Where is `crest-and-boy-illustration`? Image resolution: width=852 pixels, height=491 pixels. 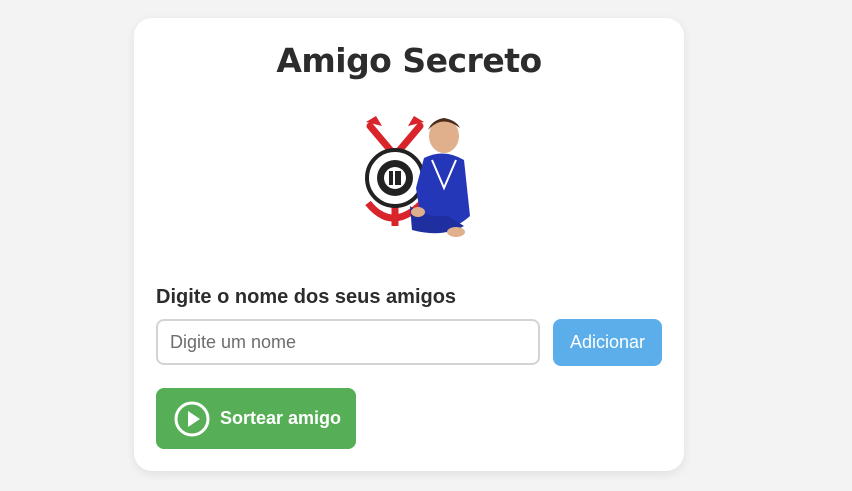
crest-and-boy-illustration is located at coordinates (417, 176).